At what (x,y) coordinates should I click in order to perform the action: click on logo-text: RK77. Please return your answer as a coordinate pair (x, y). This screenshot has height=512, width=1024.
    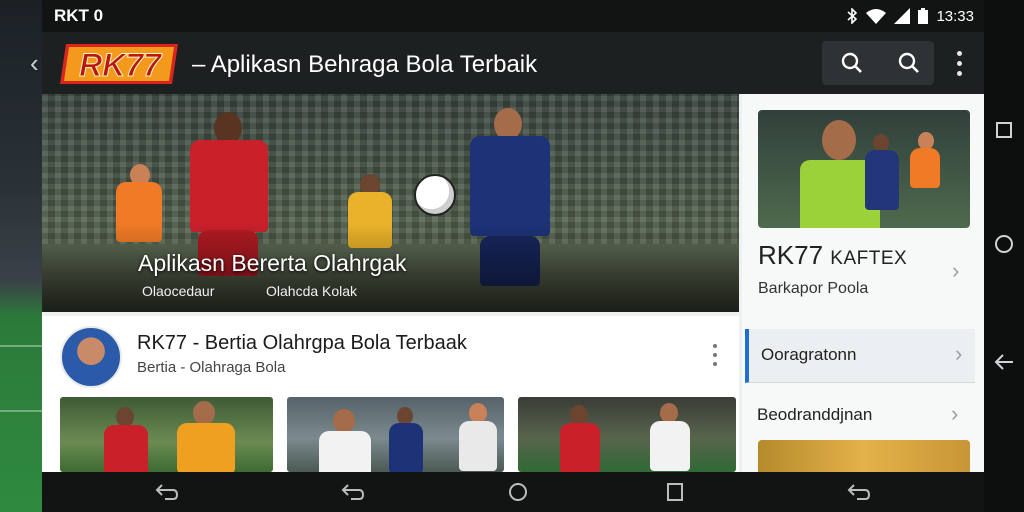
    Looking at the image, I should click on (121, 65).